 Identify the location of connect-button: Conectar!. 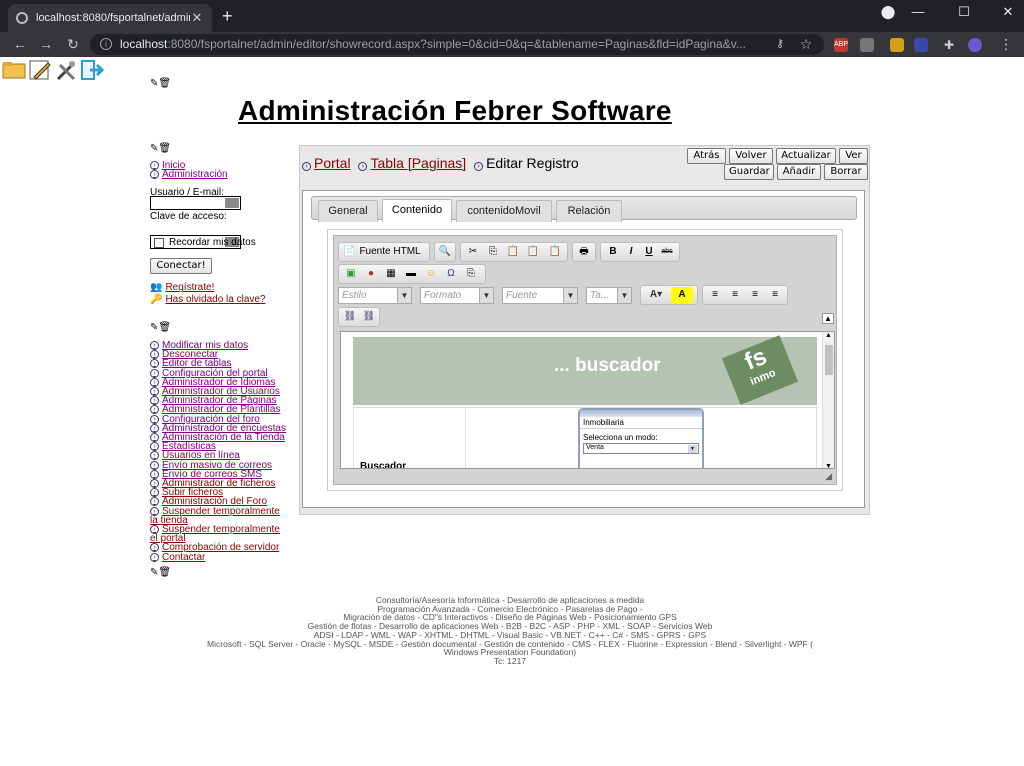
(181, 266).